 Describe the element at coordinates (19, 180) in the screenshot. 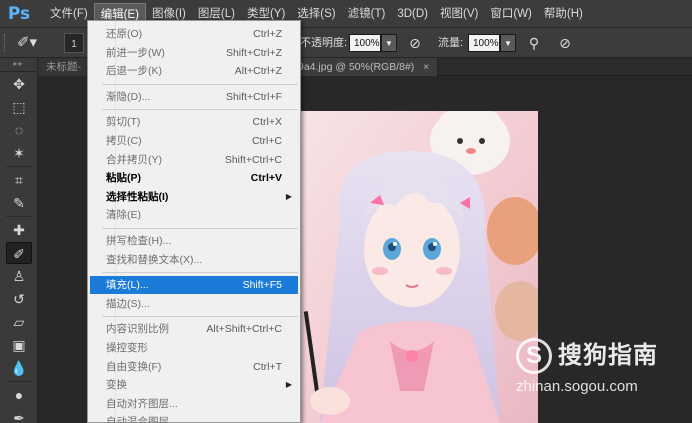

I see `crop-tool-icon: ⌗` at that location.